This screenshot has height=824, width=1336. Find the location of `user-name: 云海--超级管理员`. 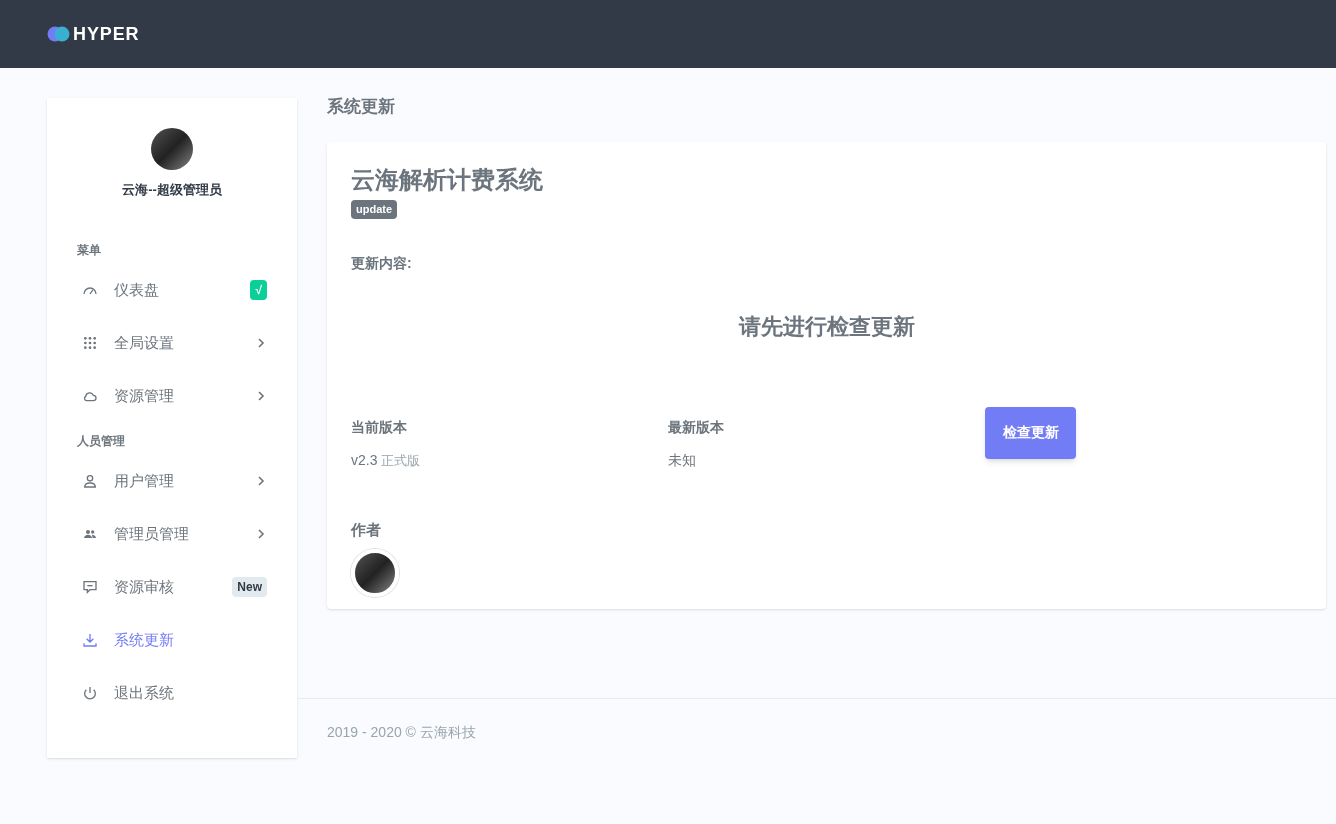

user-name: 云海--超级管理员 is located at coordinates (172, 190).